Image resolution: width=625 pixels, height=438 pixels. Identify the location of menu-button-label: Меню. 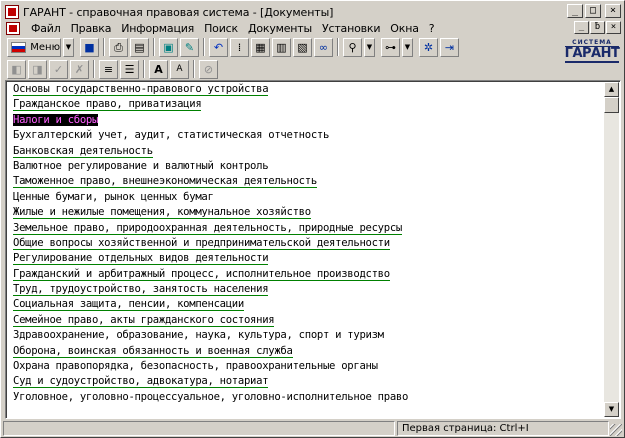
(45, 47).